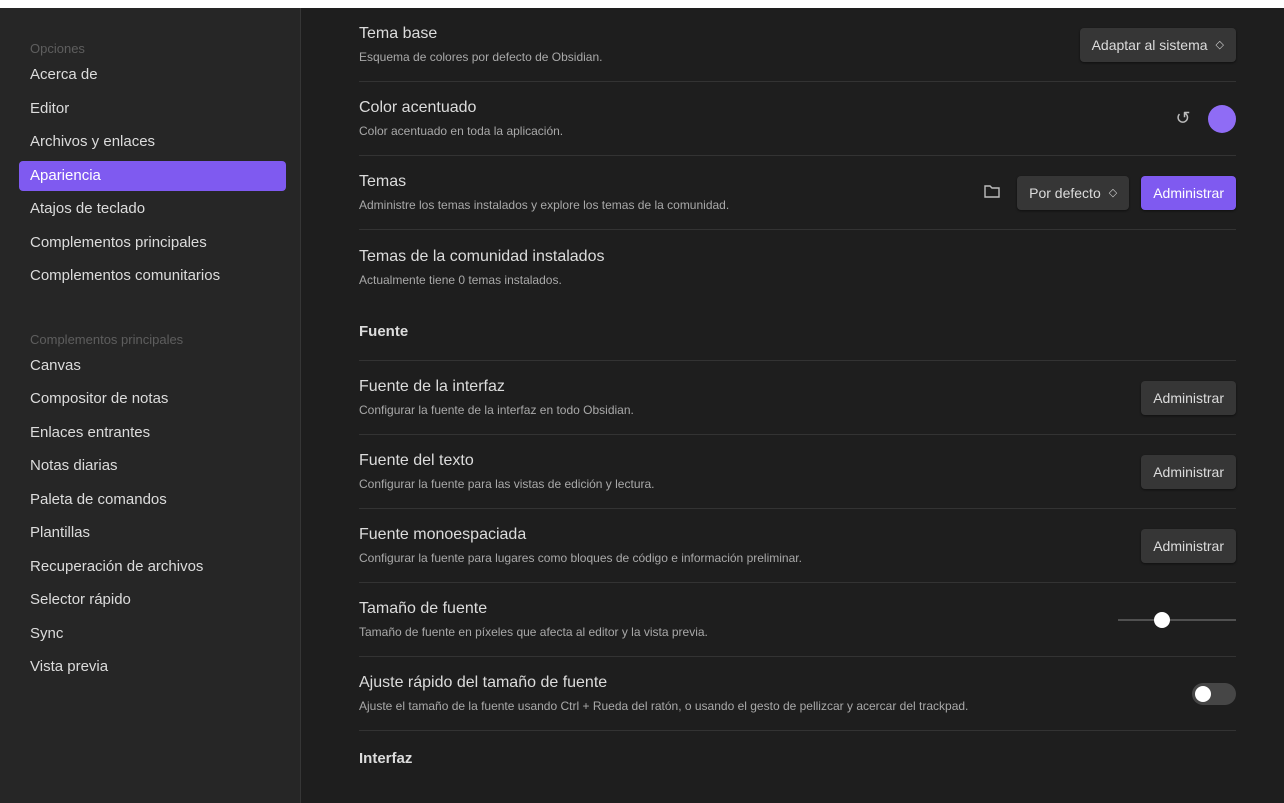  Describe the element at coordinates (152, 466) in the screenshot. I see `sidebar-item-daily-notes: Notas diarias` at that location.